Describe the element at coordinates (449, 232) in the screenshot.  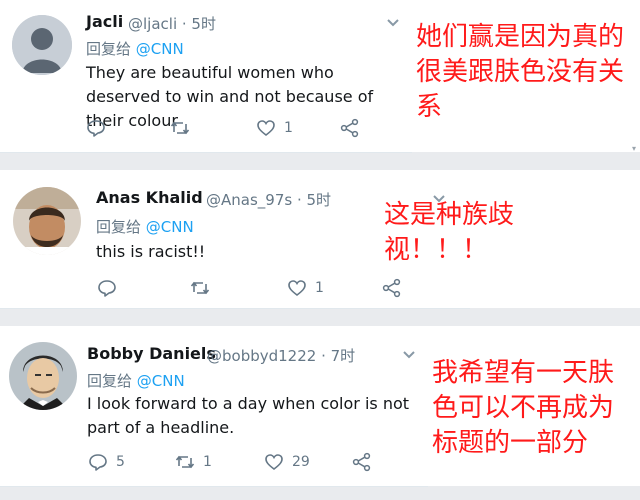
I see `chinese-annotation: 这是种族歧视！！！` at that location.